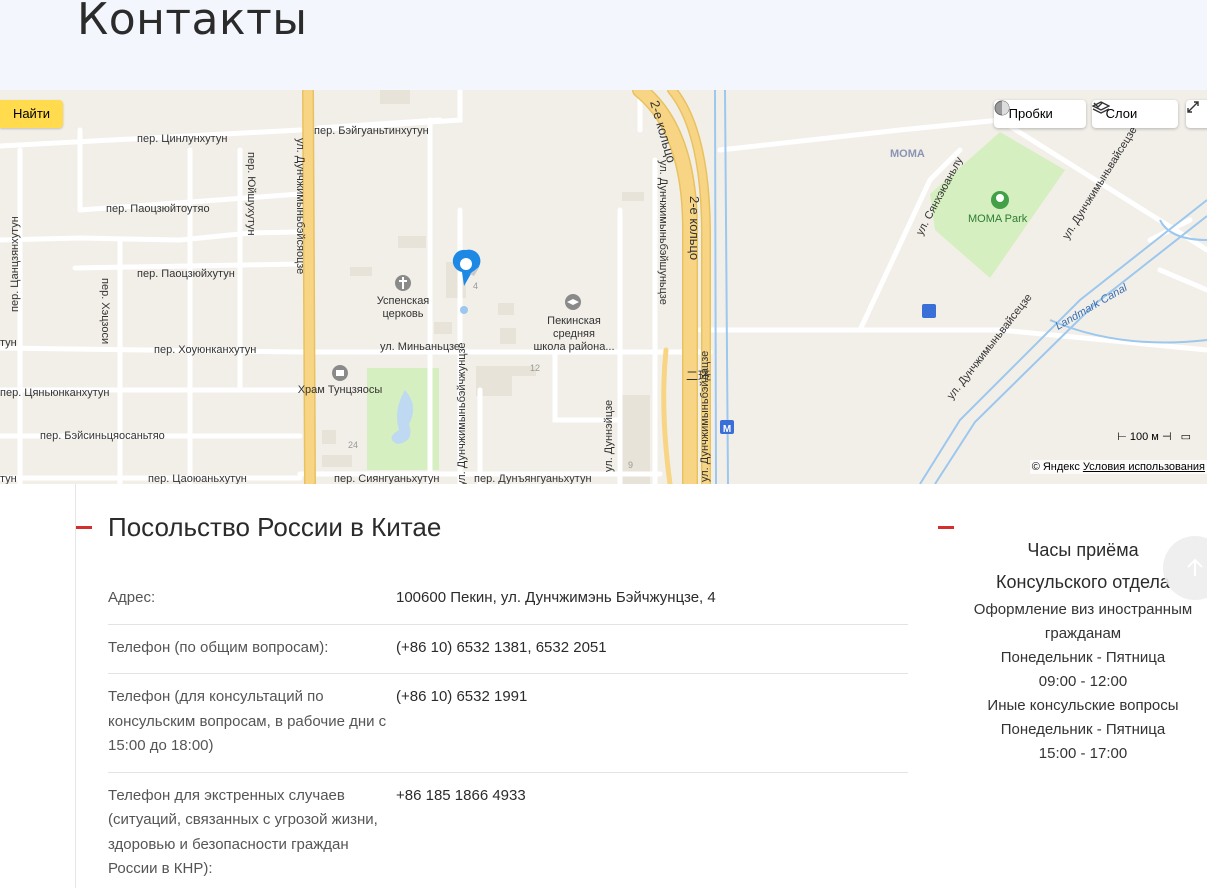 The height and width of the screenshot is (895, 1207). I want to click on street-label: ул. Дунчжимыньбэйшуньцзе, so click(663, 232).